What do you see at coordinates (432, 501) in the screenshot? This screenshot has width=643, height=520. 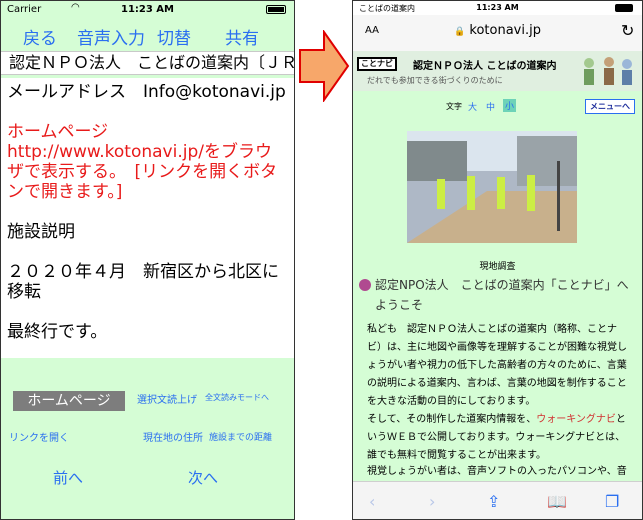 I see `forward-icon: ›` at bounding box center [432, 501].